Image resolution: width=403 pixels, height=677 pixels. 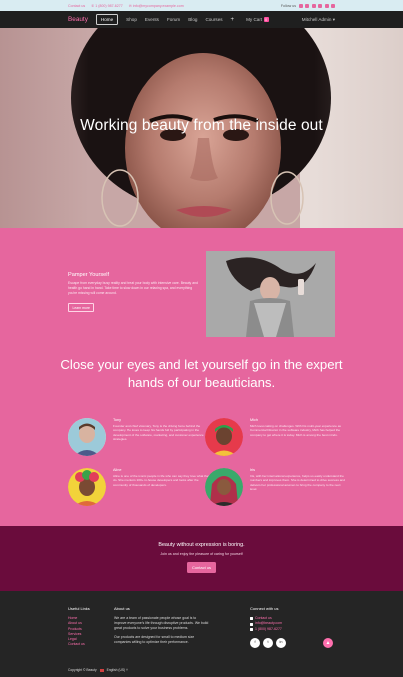 I want to click on footer-link-contact: Contact us, so click(x=88, y=644).